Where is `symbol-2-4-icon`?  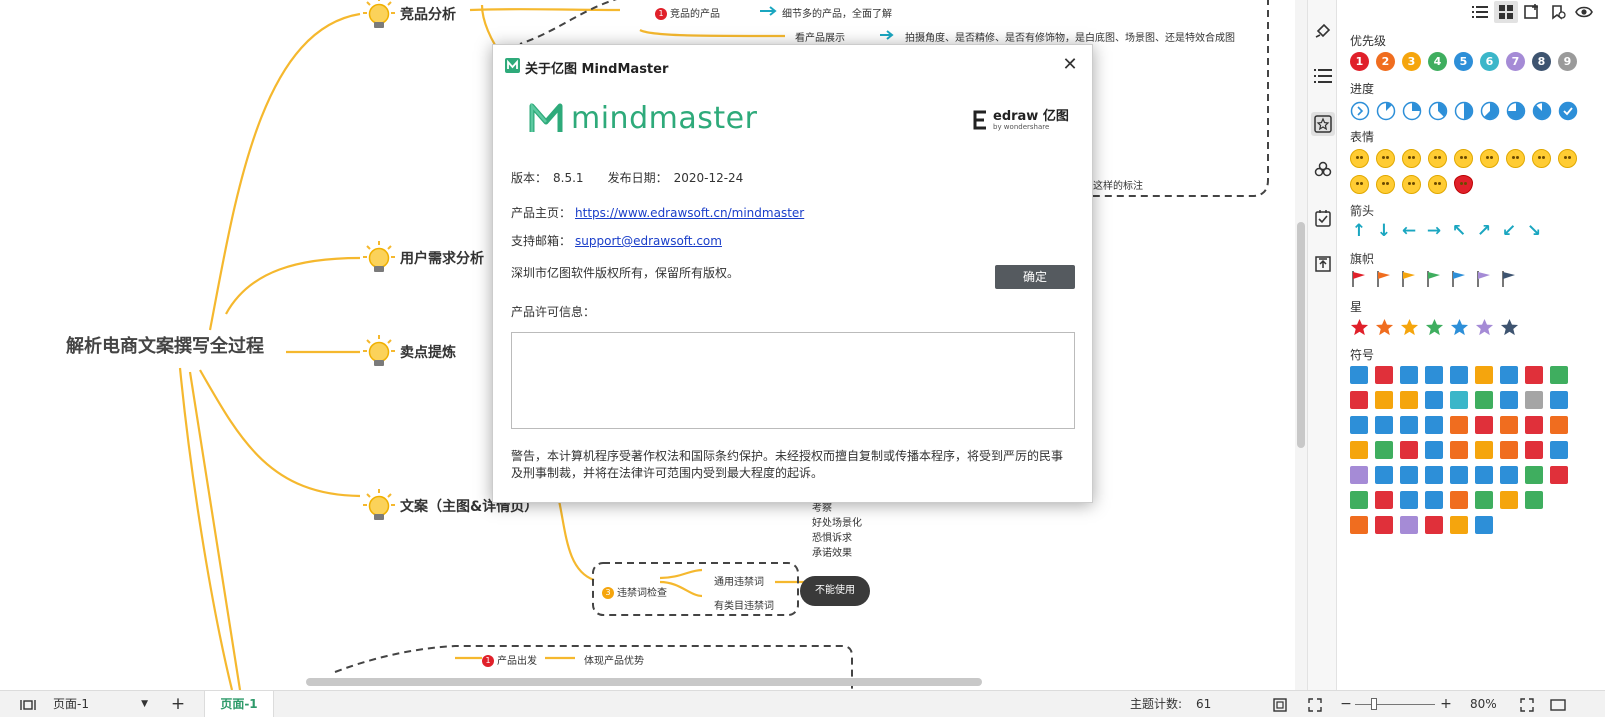 symbol-2-4-icon is located at coordinates (1434, 400).